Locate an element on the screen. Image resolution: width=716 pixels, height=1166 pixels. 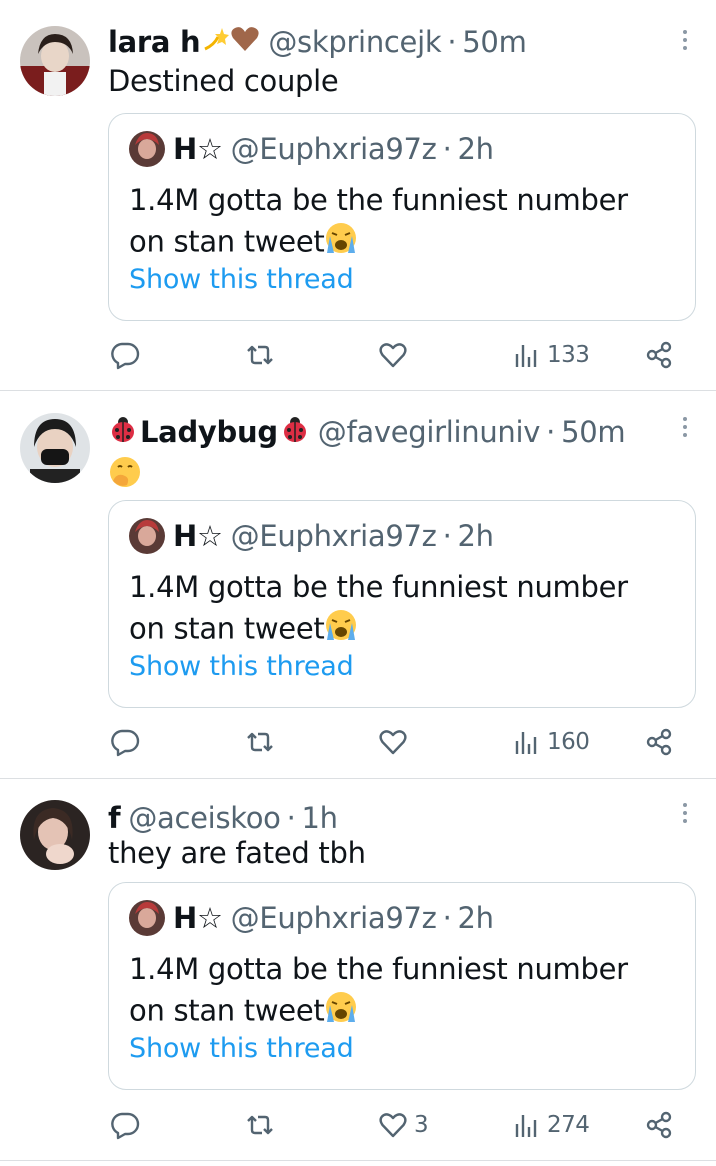
dizzy-emoji-icon is located at coordinates (216, 42).